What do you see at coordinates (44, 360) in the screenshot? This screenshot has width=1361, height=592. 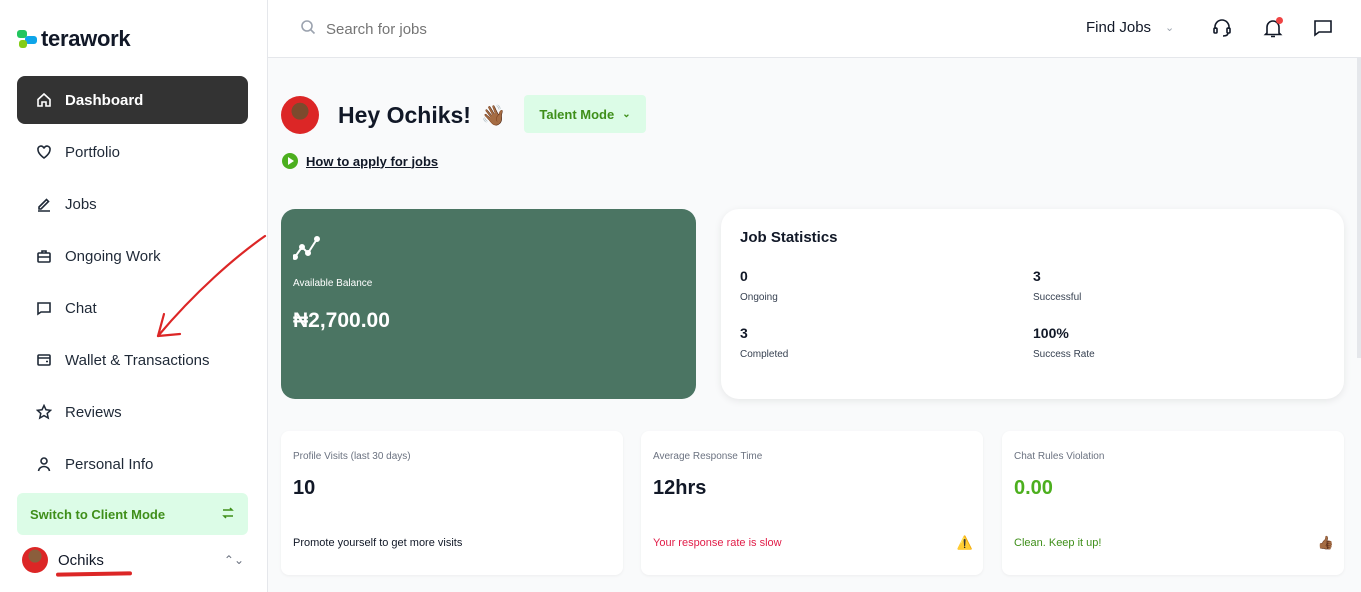 I see `wallet-icon` at bounding box center [44, 360].